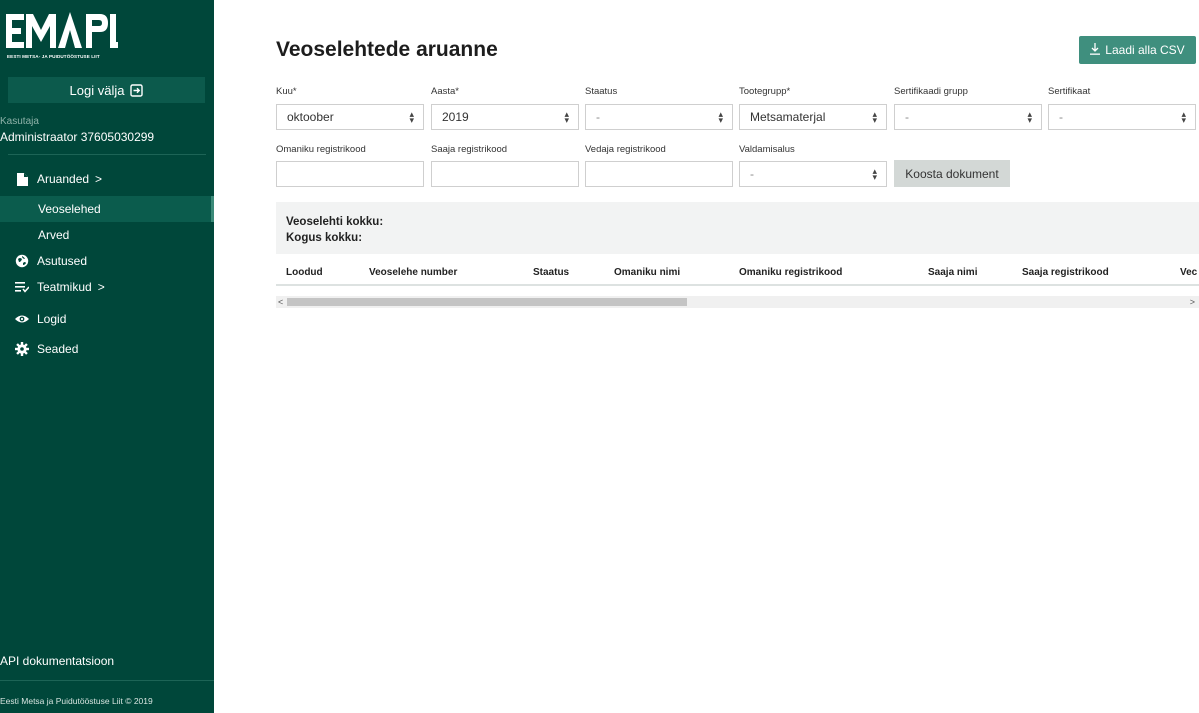  What do you see at coordinates (737, 302) in the screenshot?
I see `table-horizontal-scrollbar: < >` at bounding box center [737, 302].